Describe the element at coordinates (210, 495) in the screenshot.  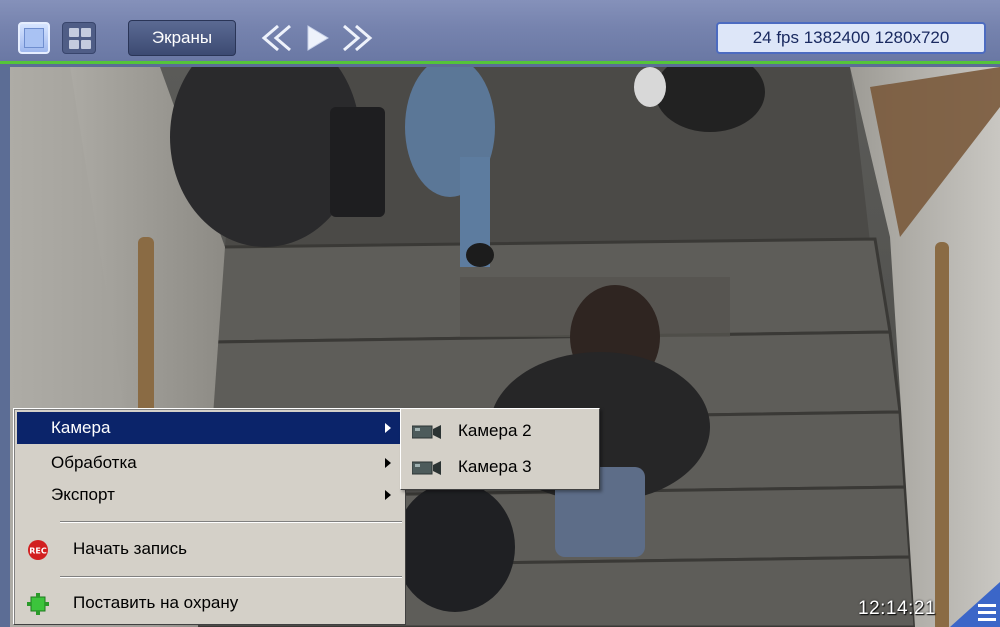
I see `menu-item-export: Экспорт` at that location.